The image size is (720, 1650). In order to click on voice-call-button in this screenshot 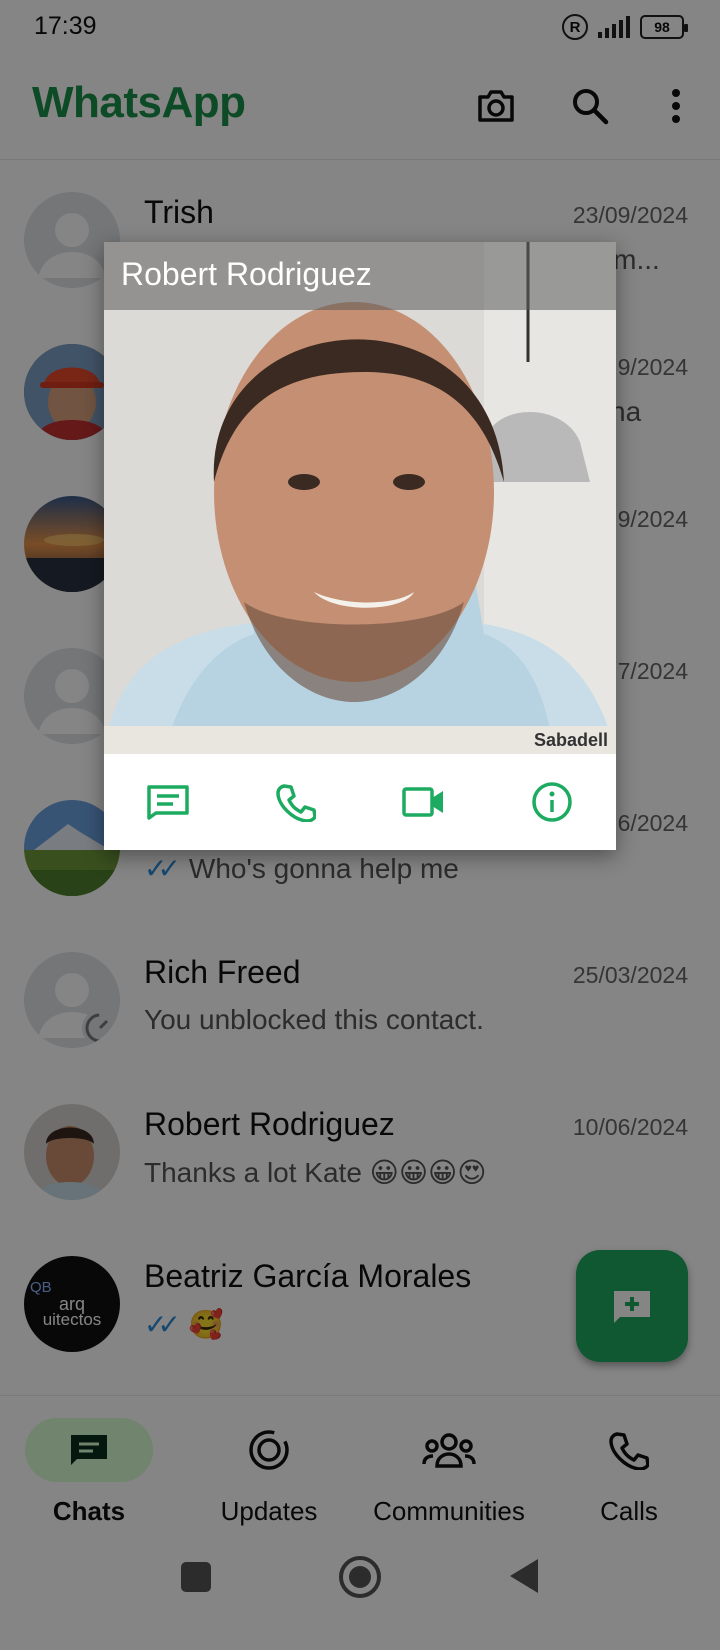, I will do `click(296, 802)`.